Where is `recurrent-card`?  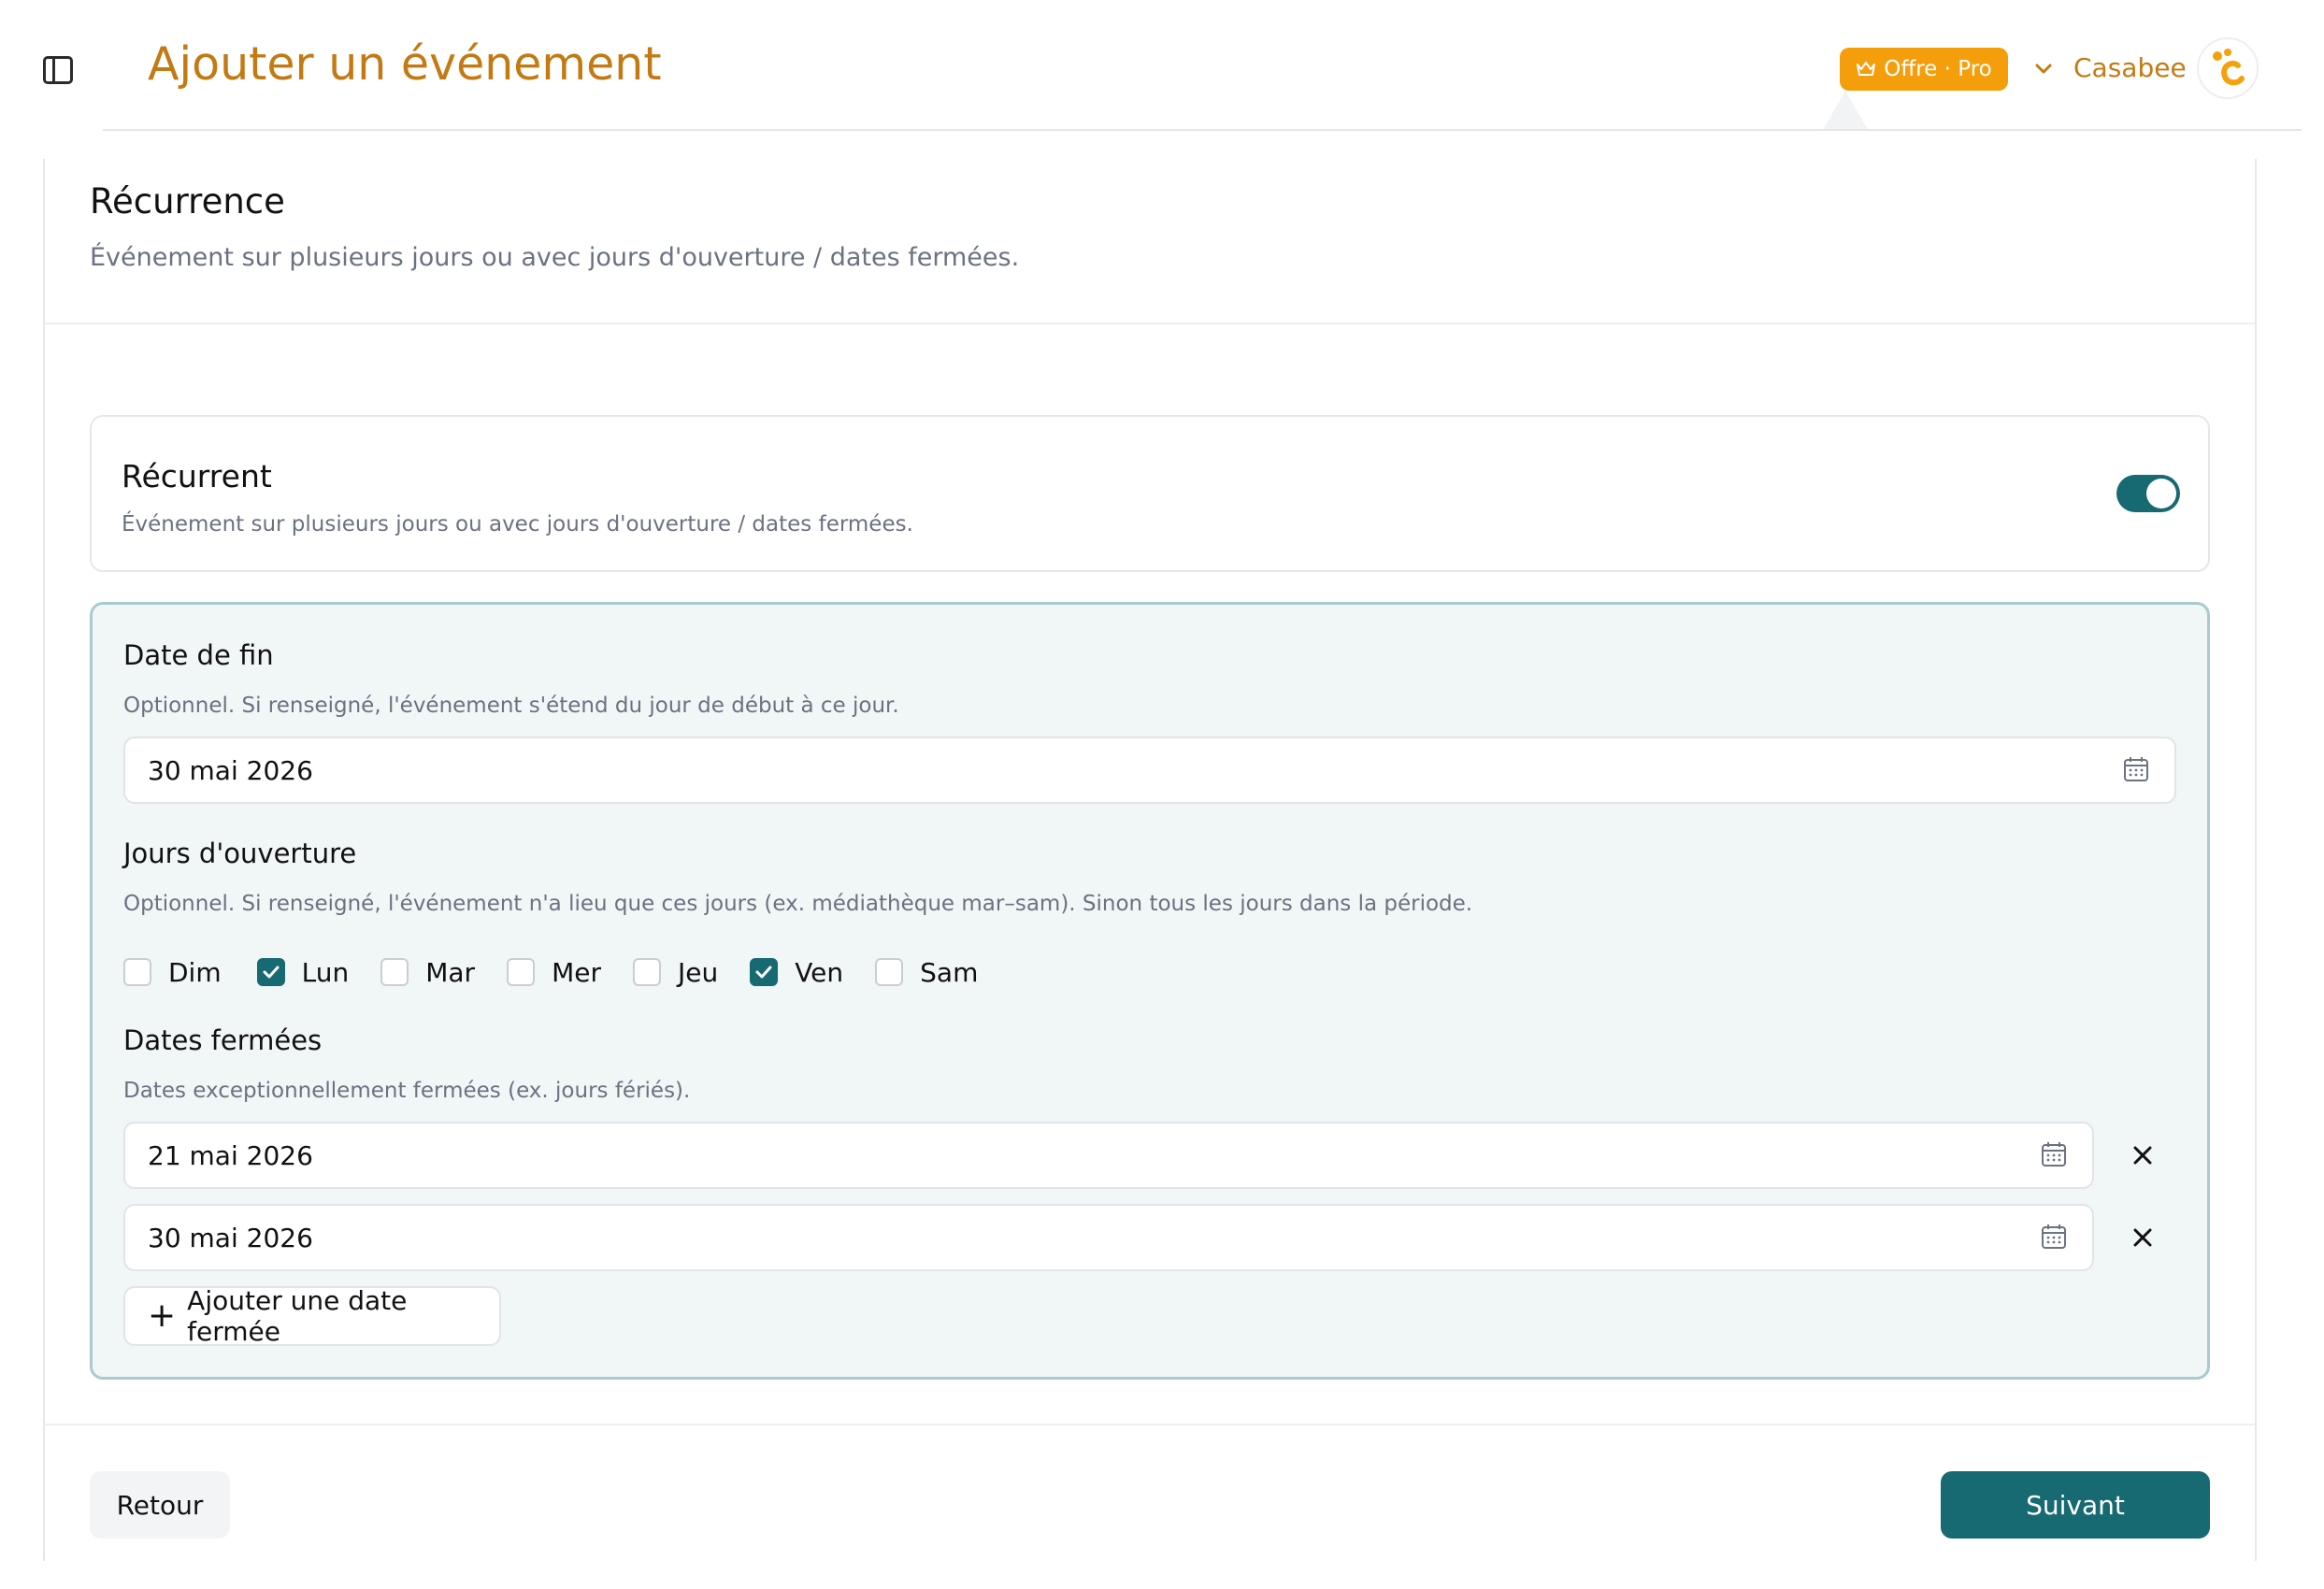 recurrent-card is located at coordinates (1150, 493).